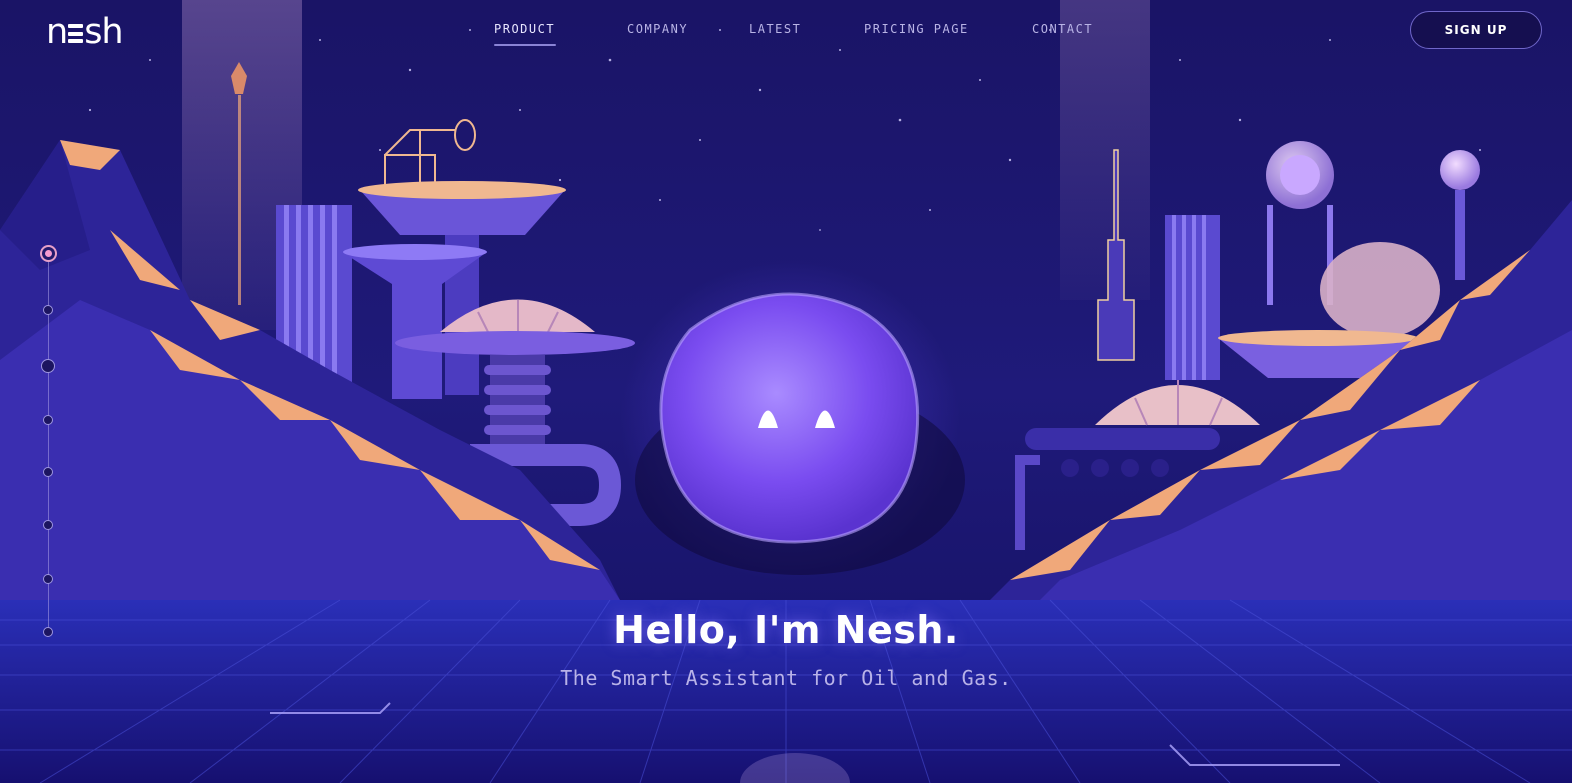 The height and width of the screenshot is (783, 1572). Describe the element at coordinates (1476, 30) in the screenshot. I see `sign-up-button: SIGN UP` at that location.